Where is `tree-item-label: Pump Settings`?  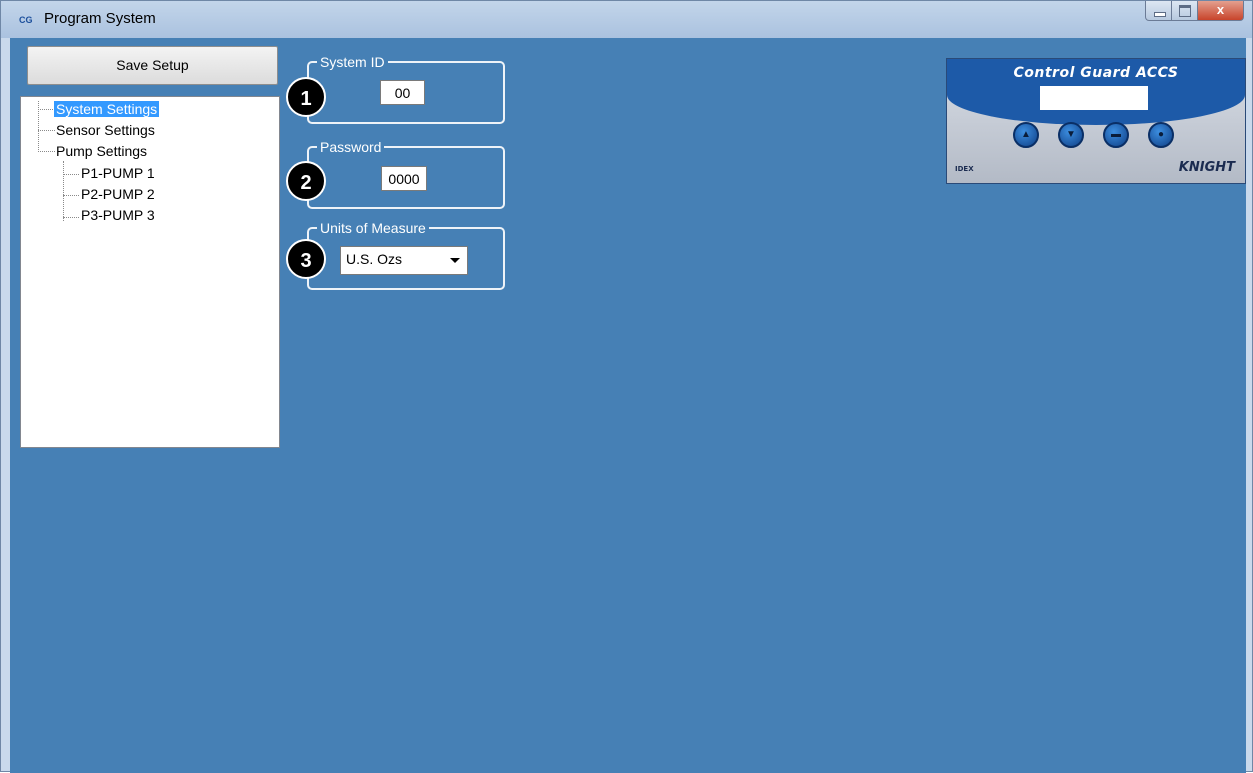
tree-item-label: Pump Settings is located at coordinates (102, 151).